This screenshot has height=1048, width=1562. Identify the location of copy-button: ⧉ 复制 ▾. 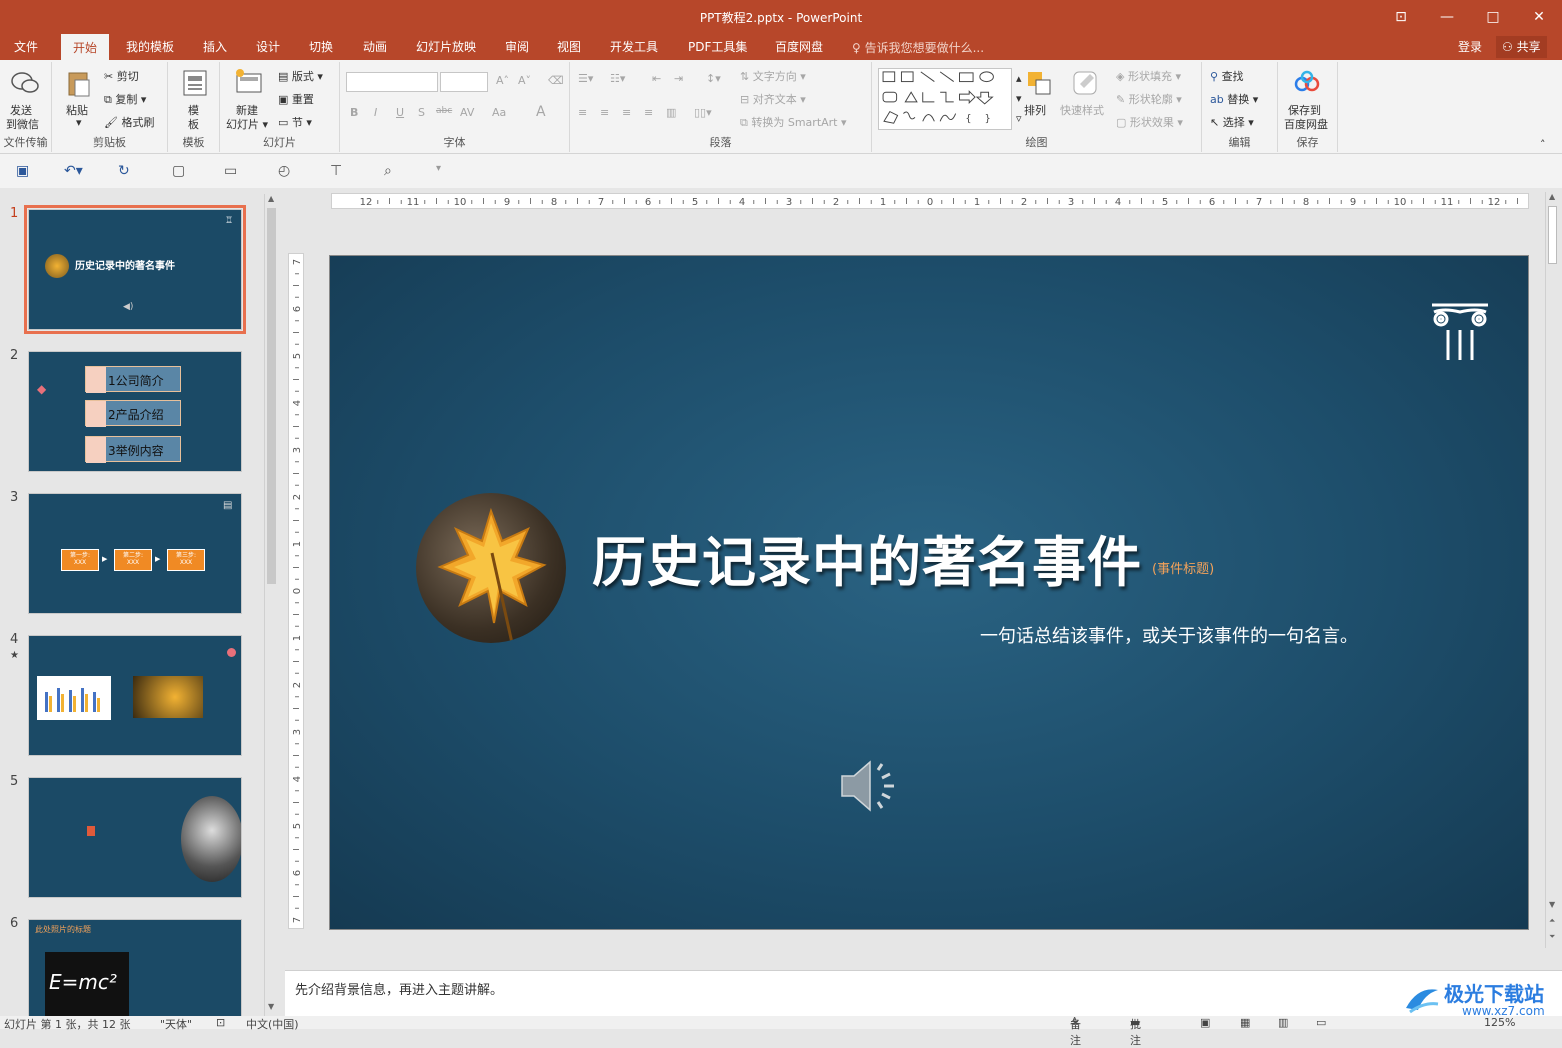
(125, 99).